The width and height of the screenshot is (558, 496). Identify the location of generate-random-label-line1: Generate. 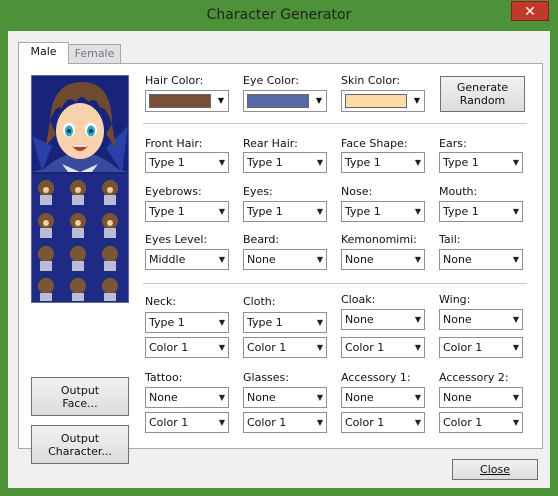
(482, 87).